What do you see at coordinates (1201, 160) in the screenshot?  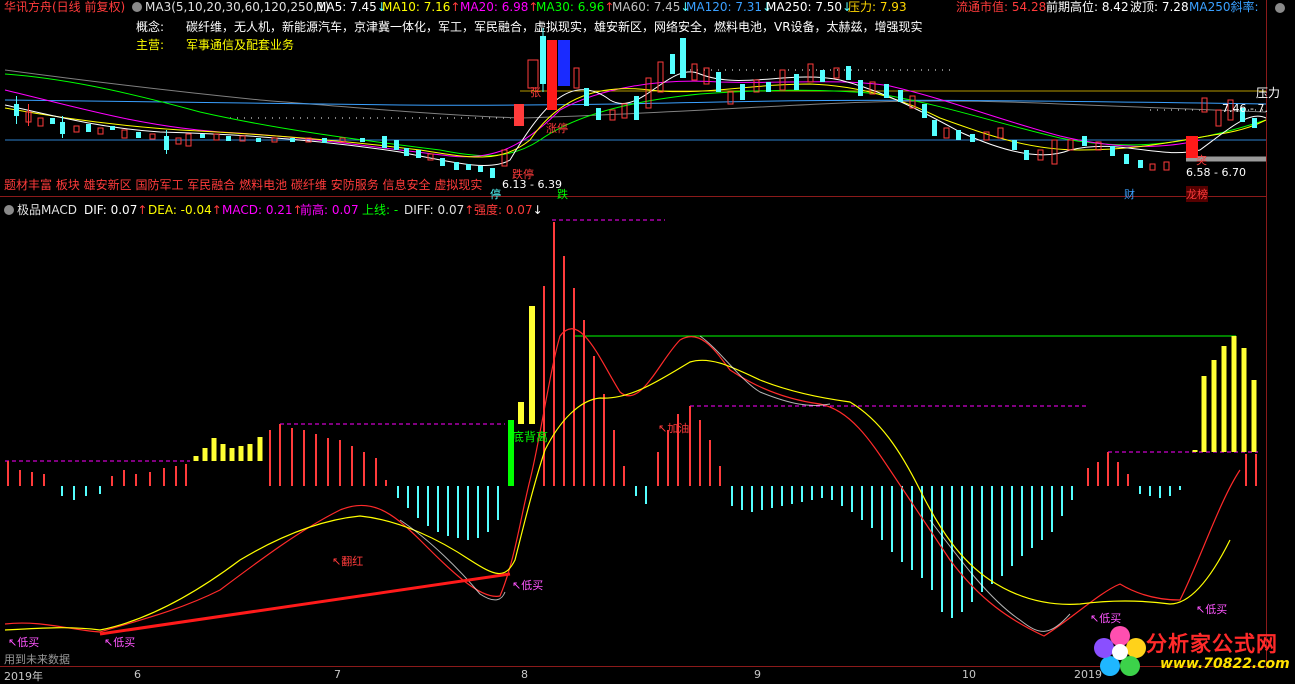 I see `qi-label: 突` at bounding box center [1201, 160].